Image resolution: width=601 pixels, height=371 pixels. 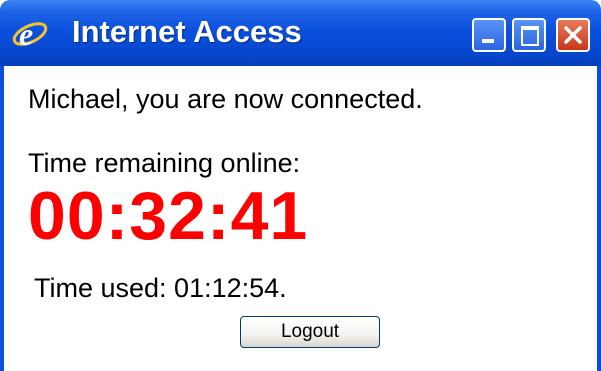 I want to click on close-icon, so click(x=573, y=35).